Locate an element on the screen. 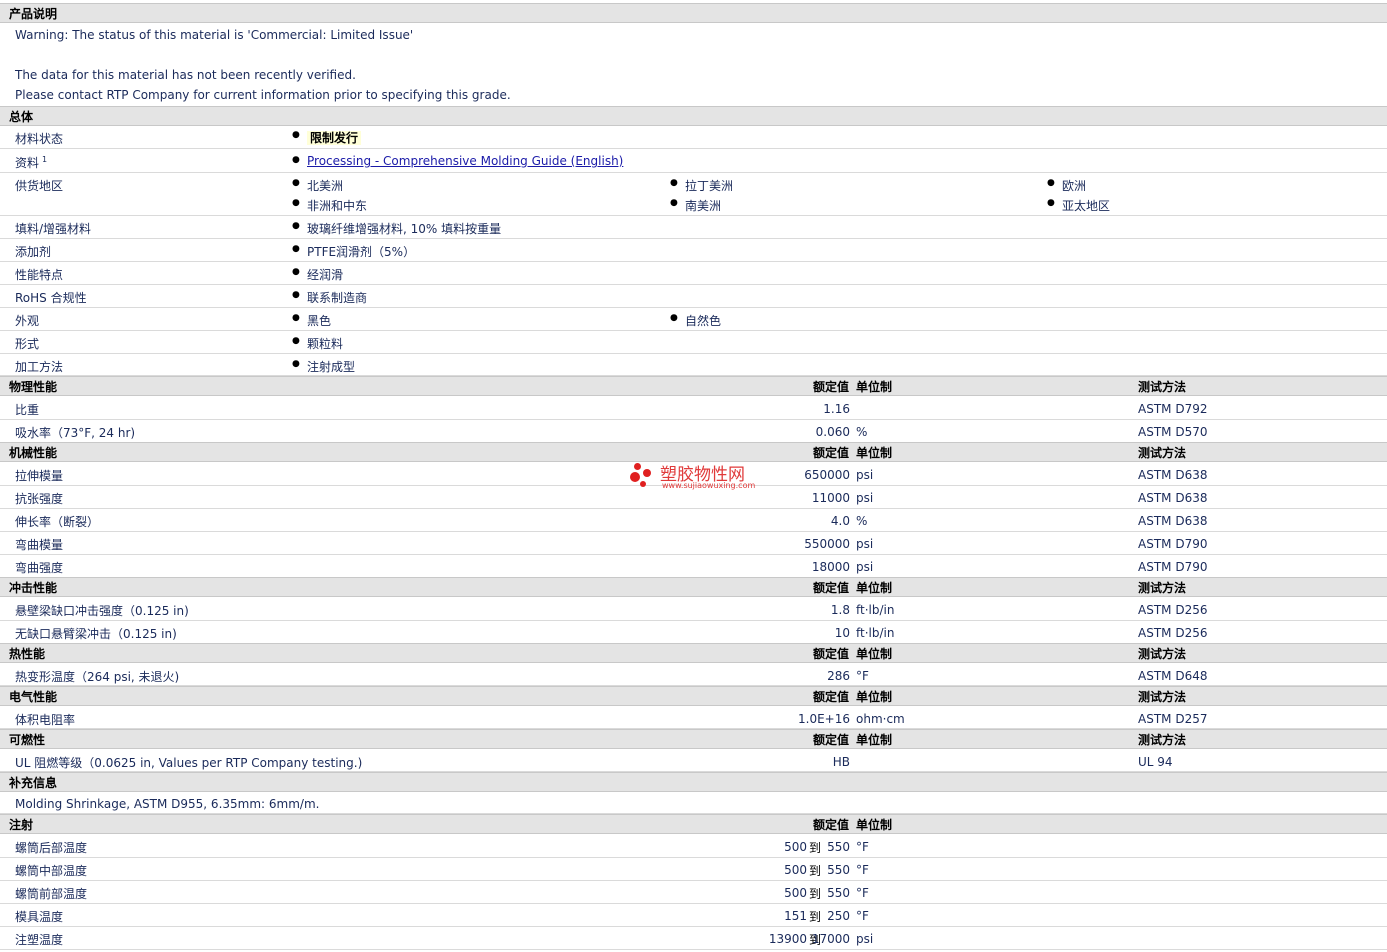  region-item: 南美洲 is located at coordinates (695, 205).